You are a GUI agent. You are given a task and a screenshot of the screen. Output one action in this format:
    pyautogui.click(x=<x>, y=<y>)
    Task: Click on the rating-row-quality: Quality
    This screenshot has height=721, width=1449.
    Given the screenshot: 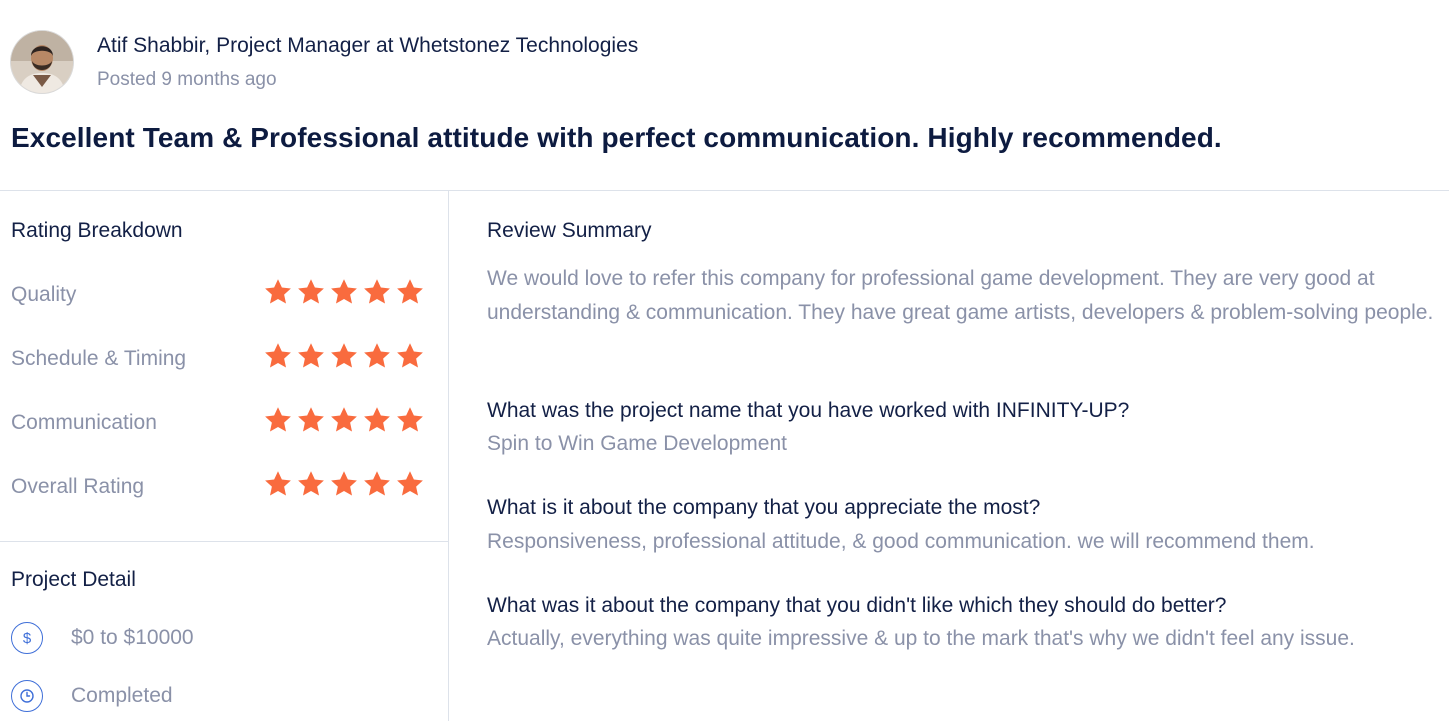 What is the action you would take?
    pyautogui.click(x=218, y=295)
    